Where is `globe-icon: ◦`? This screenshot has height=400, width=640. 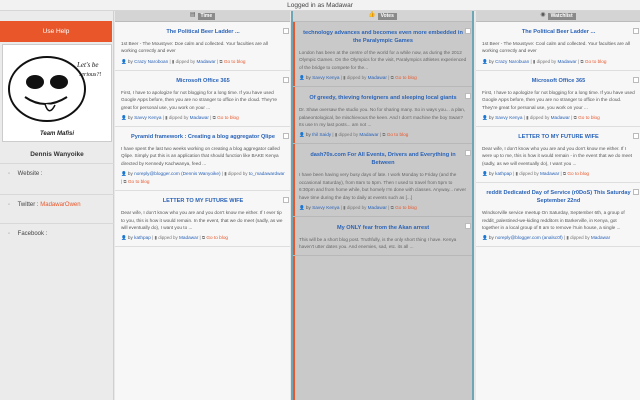 globe-icon: ◦ is located at coordinates (9, 174).